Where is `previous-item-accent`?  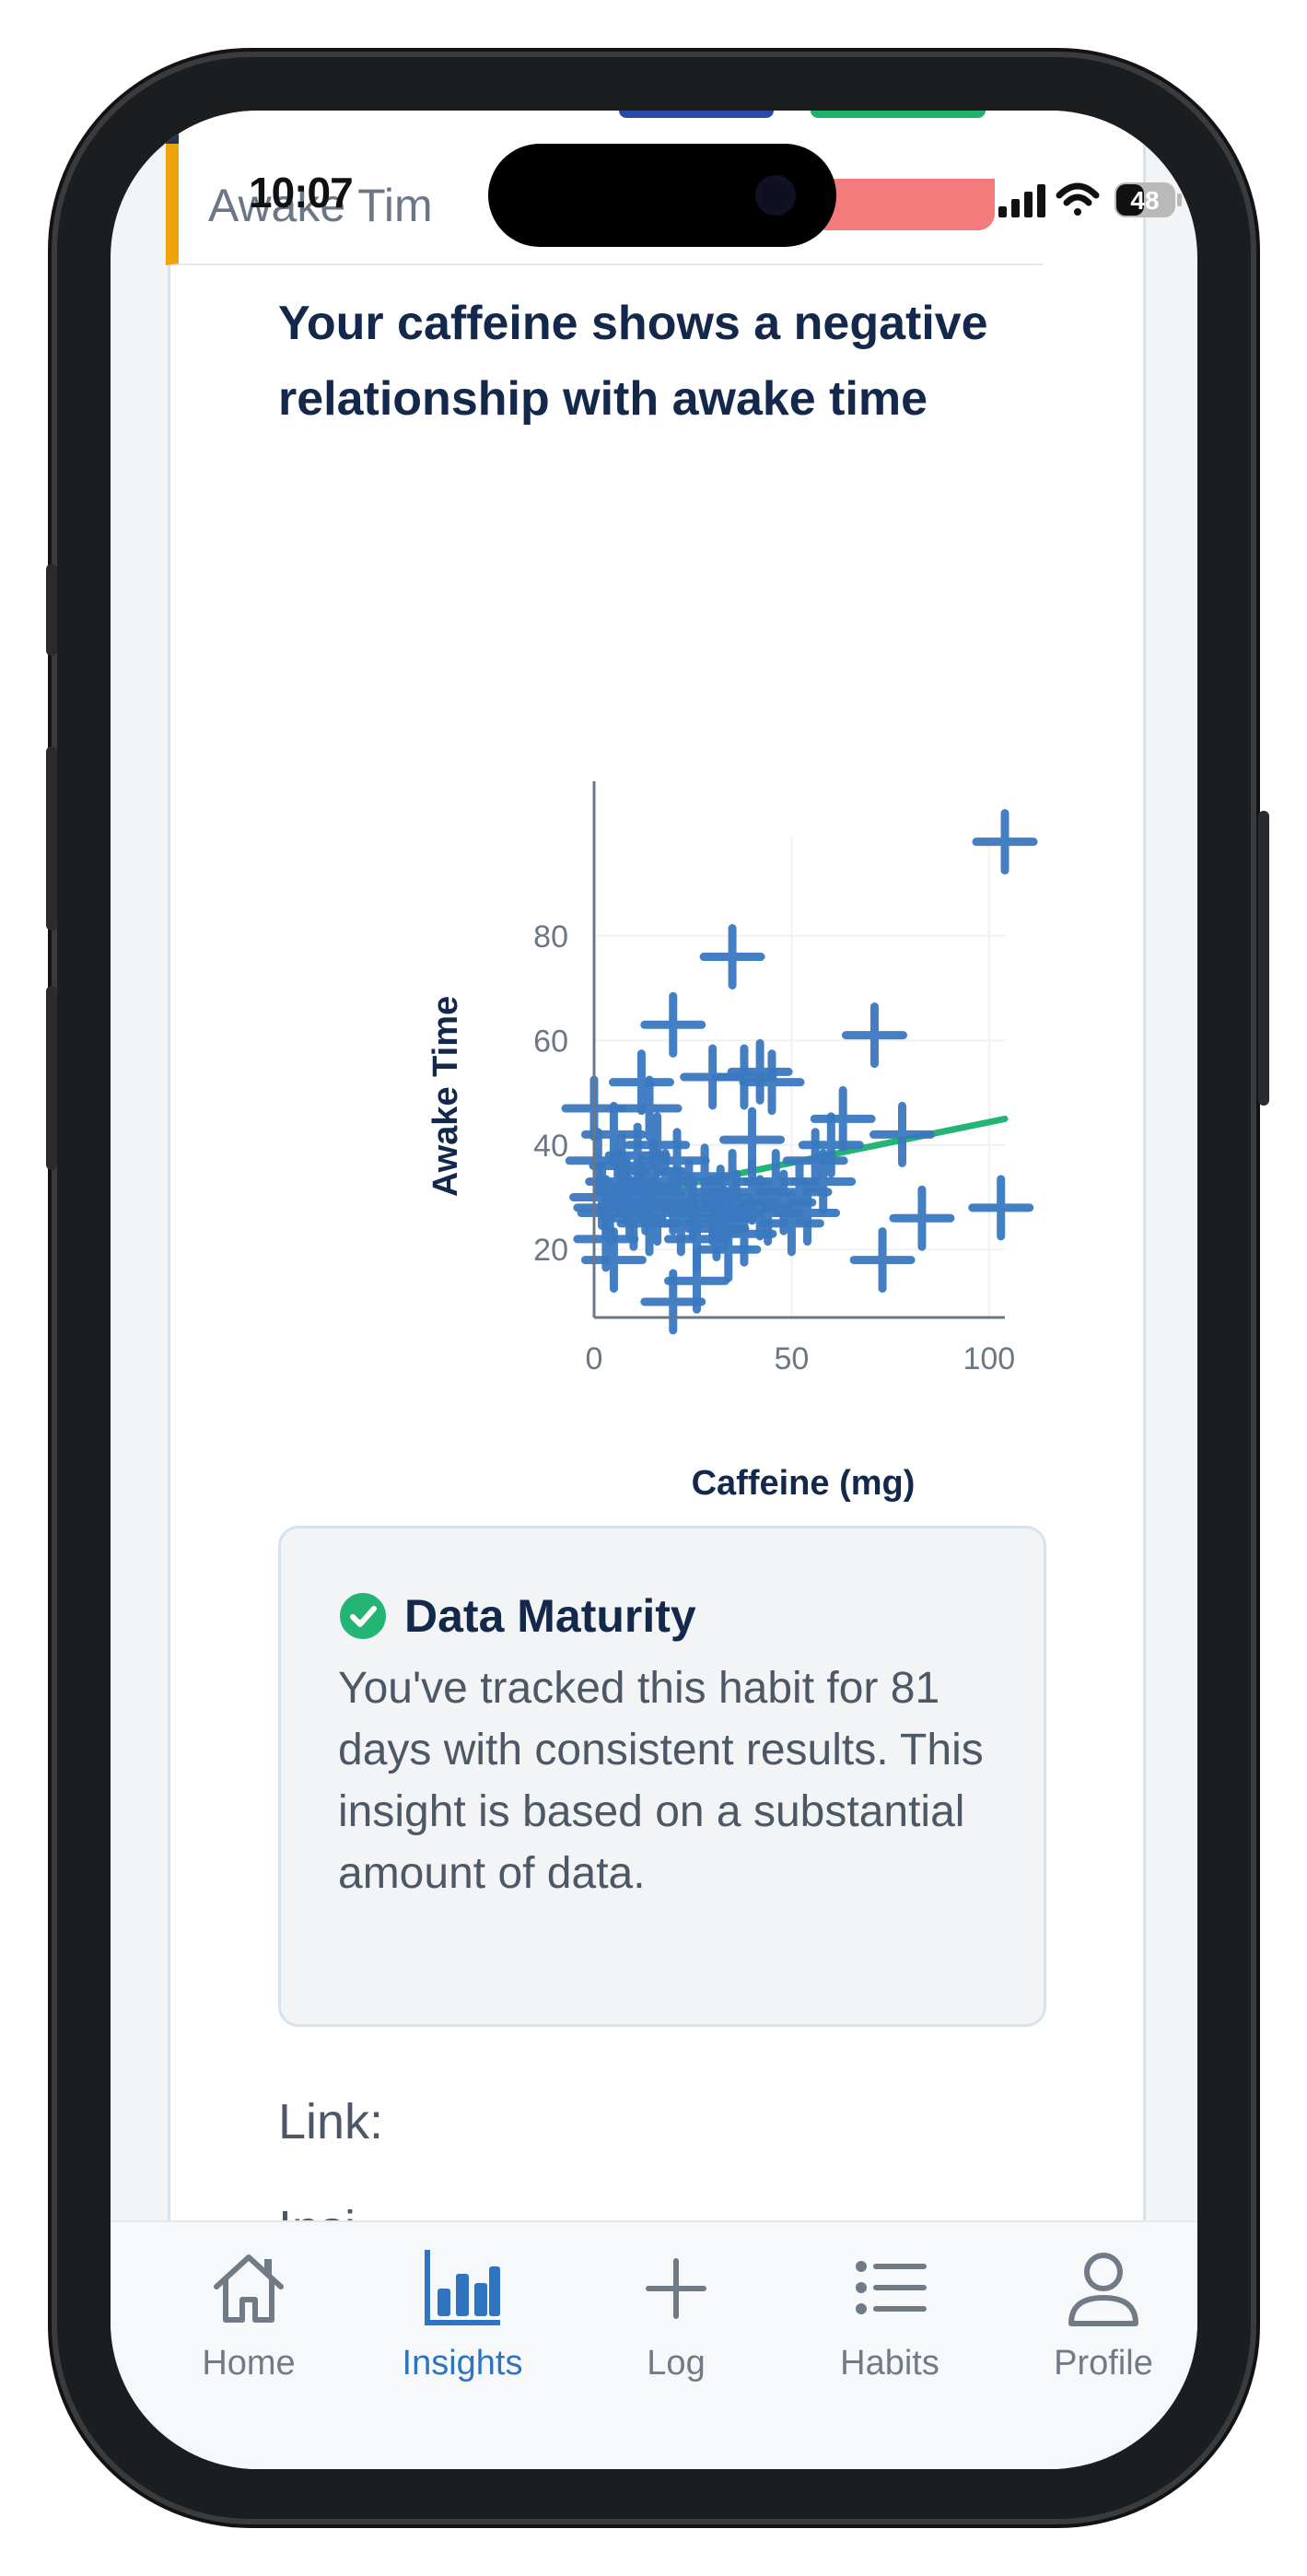
previous-item-accent is located at coordinates (173, 127).